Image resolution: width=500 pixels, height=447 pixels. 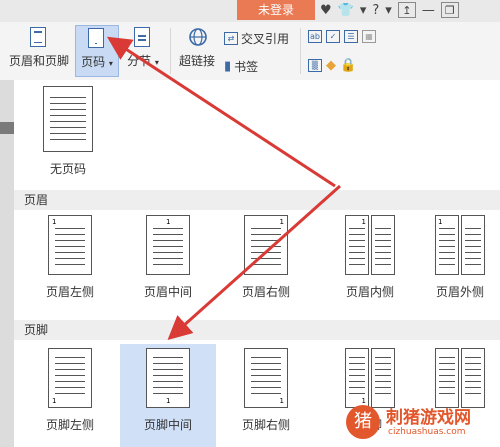 What do you see at coordinates (428, 418) in the screenshot?
I see `watermark-title: 刺猪游戏网` at bounding box center [428, 418].